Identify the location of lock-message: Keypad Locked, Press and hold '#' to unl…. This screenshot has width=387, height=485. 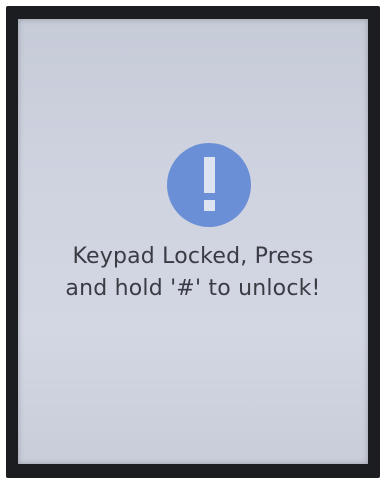
(193, 273).